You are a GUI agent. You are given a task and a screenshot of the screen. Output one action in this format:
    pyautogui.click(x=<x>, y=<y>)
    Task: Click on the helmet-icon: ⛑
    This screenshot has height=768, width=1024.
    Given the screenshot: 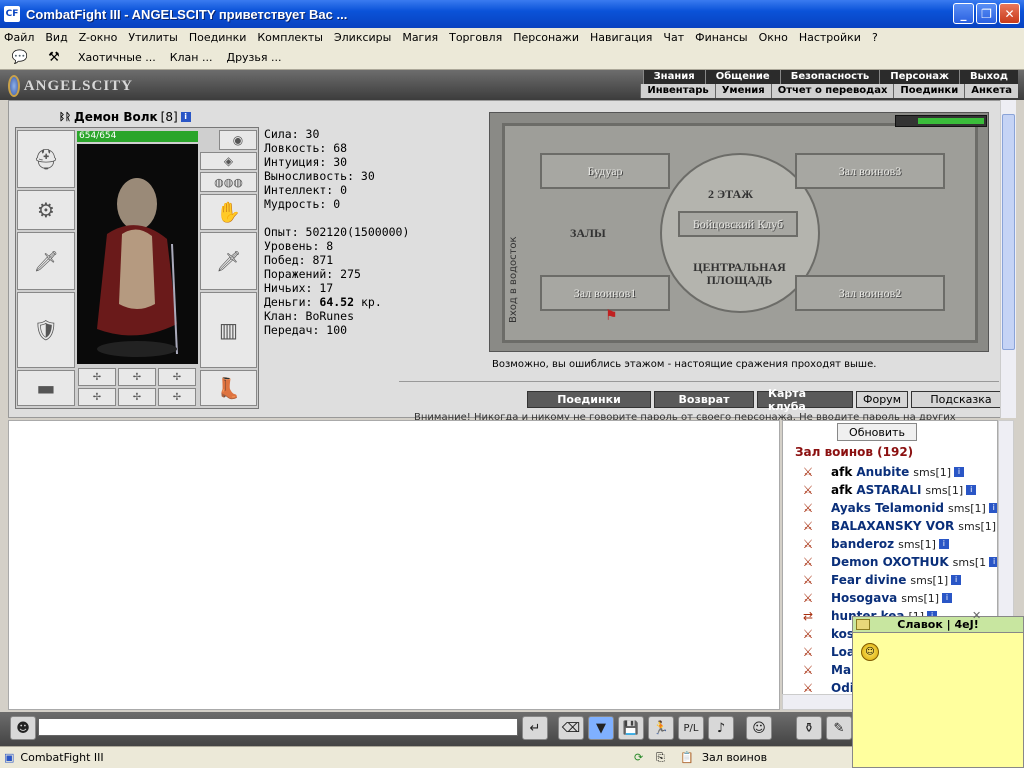 What is the action you would take?
    pyautogui.click(x=46, y=159)
    